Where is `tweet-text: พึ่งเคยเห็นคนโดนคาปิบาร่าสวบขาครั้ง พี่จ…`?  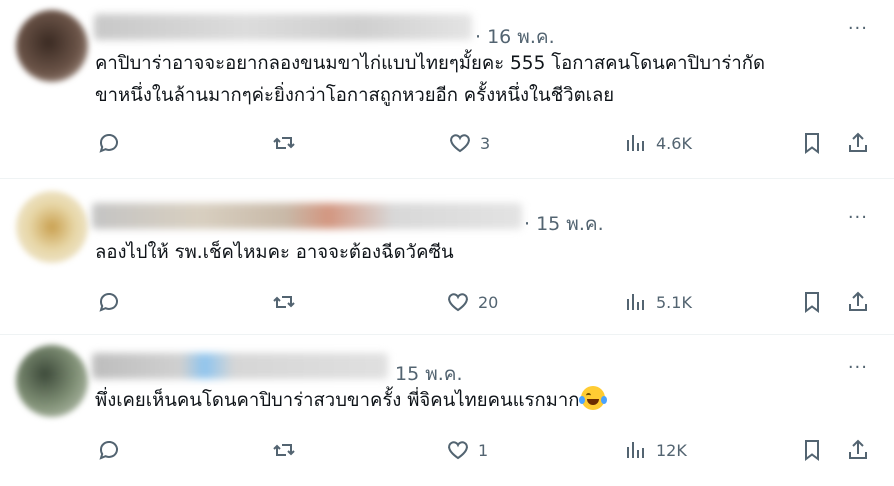
tweet-text: พึ่งเคยเห็นคนโดนคาปิบาร่าสวบขาครั้ง พี่จ… is located at coordinates (490, 401).